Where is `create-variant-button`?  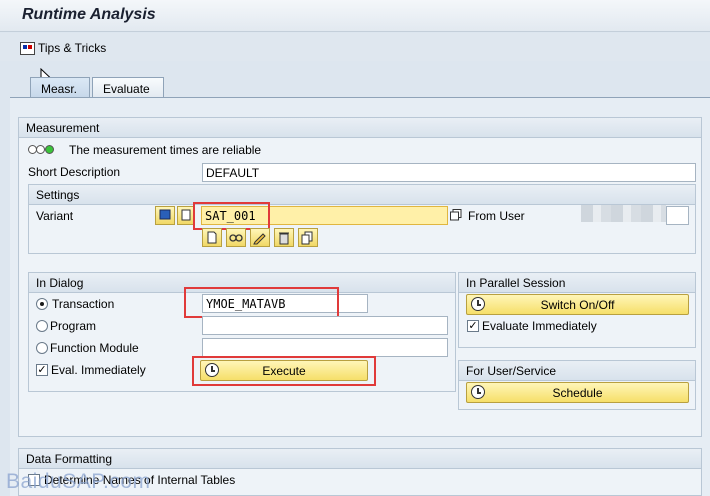 create-variant-button is located at coordinates (212, 237).